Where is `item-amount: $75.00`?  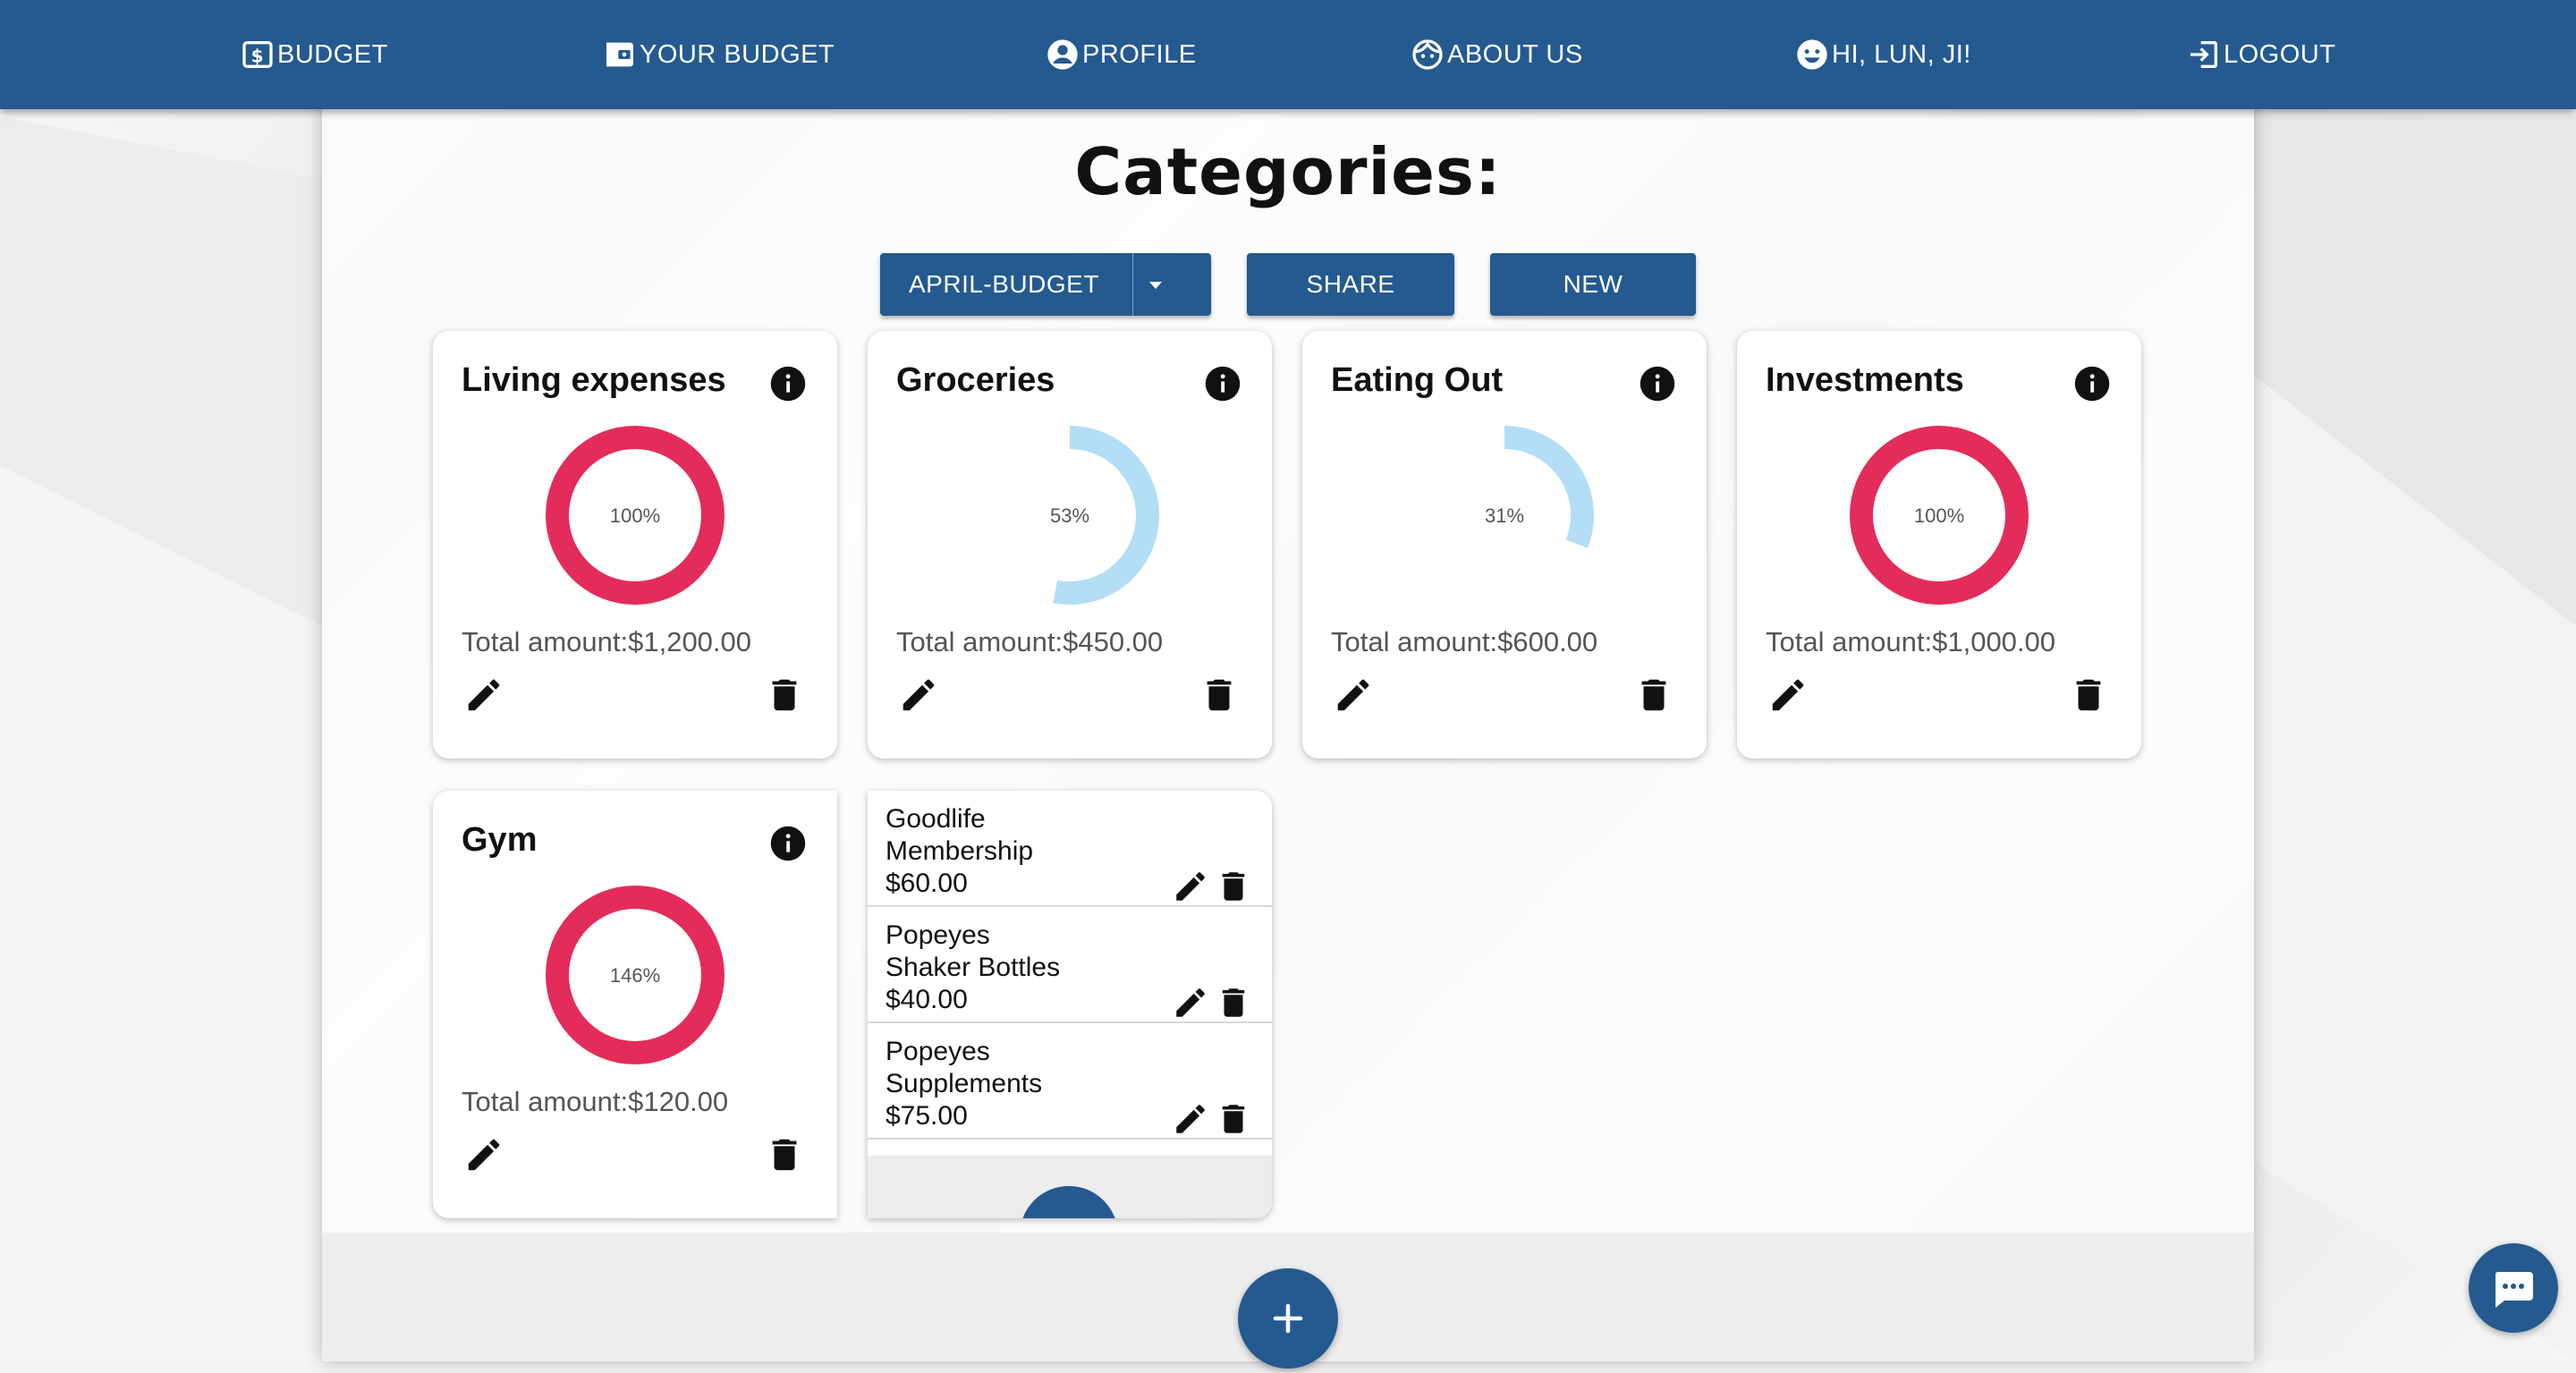 item-amount: $75.00 is located at coordinates (927, 1116).